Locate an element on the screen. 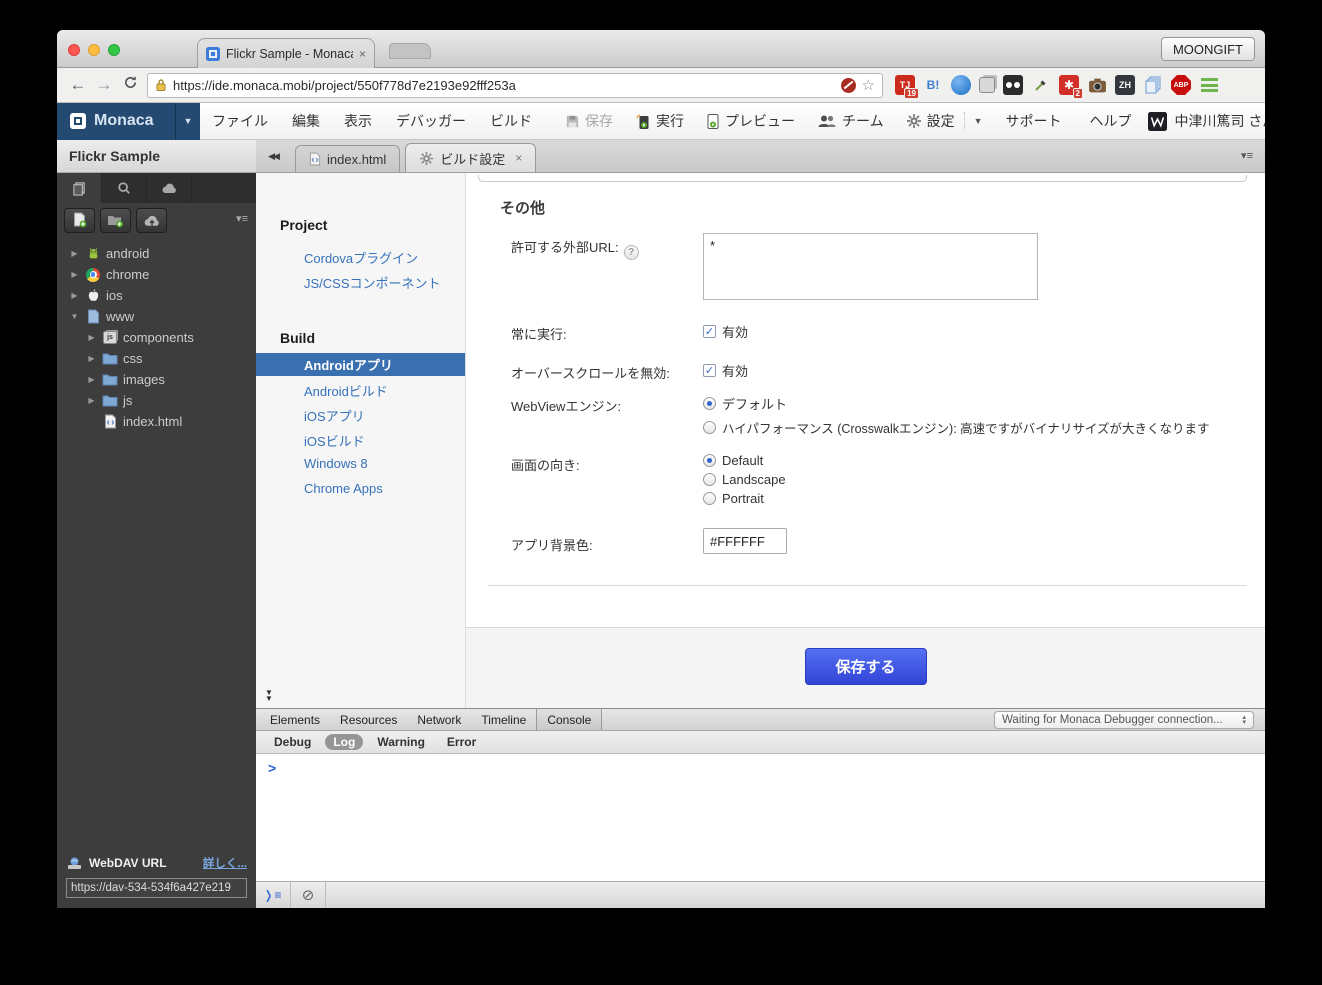 The image size is (1322, 985). hatena-extension-icon: B! is located at coordinates (935, 87).